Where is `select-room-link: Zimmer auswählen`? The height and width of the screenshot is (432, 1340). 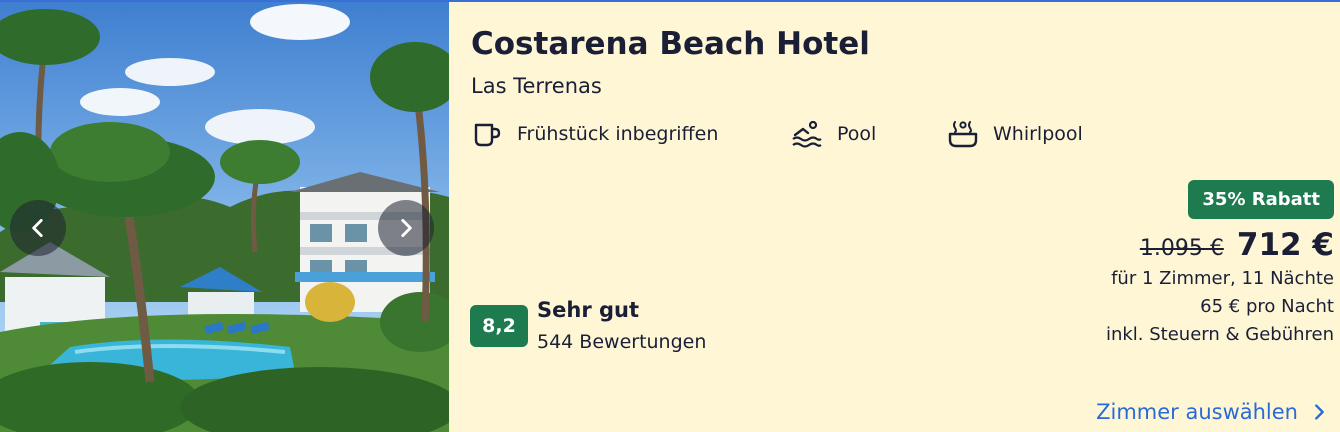
select-room-link: Zimmer auswählen is located at coordinates (1213, 412).